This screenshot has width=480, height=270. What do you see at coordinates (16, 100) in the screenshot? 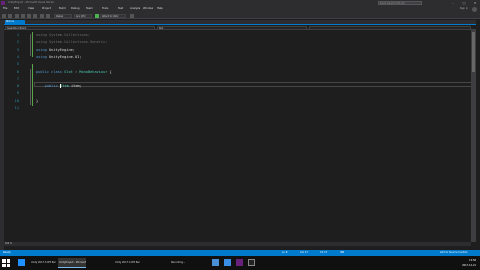
I see `line-number: 10` at bounding box center [16, 100].